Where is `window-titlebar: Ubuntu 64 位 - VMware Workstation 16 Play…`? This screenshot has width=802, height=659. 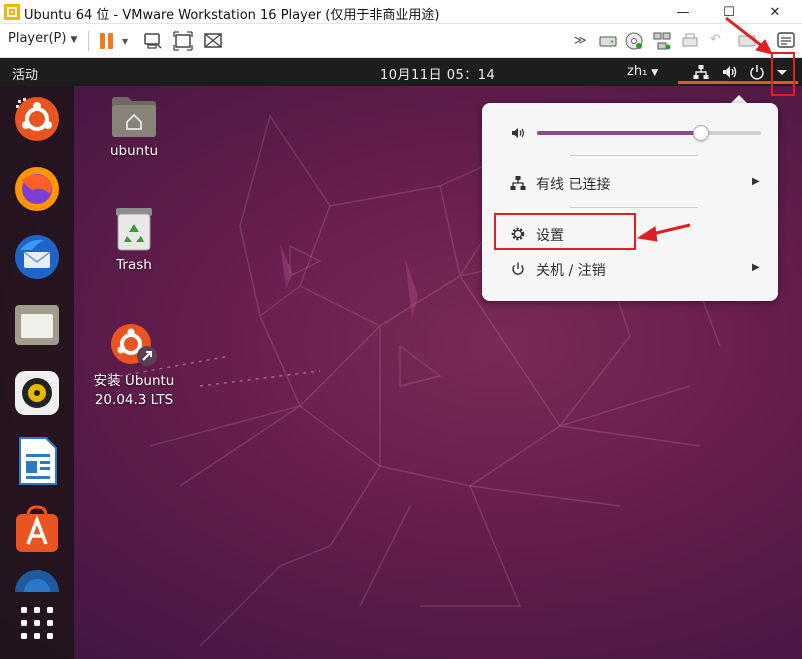
window-titlebar: Ubuntu 64 位 - VMware Workstation 16 Play… is located at coordinates (401, 12).